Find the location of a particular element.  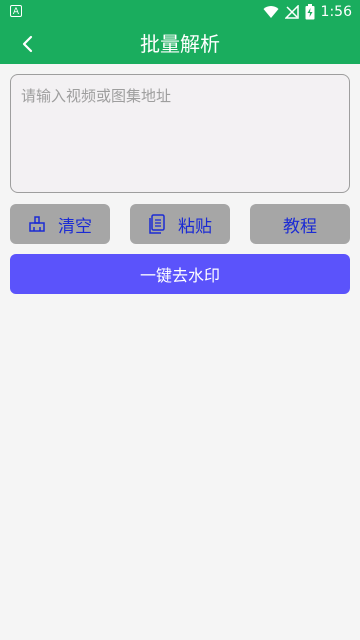

clear-button: 清空 is located at coordinates (60, 224).